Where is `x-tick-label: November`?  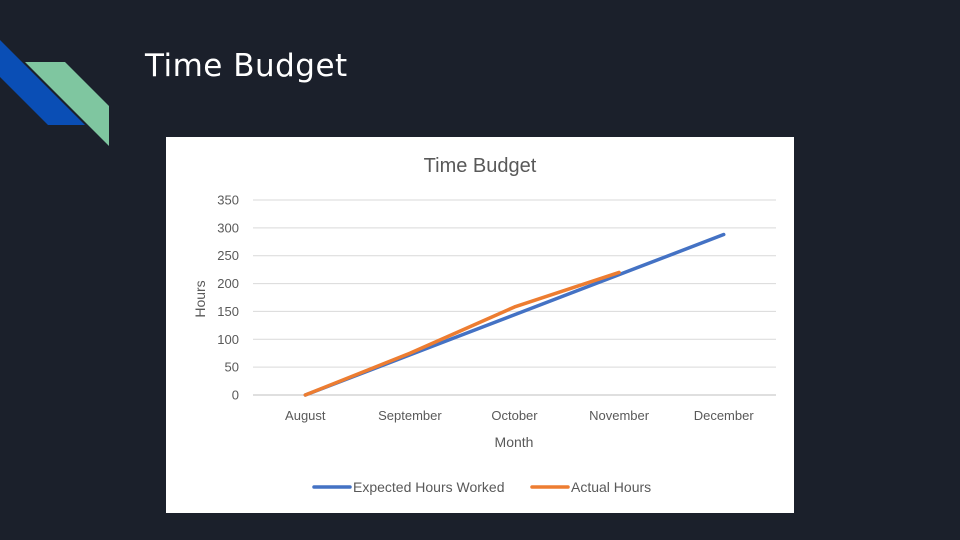
x-tick-label: November is located at coordinates (619, 415).